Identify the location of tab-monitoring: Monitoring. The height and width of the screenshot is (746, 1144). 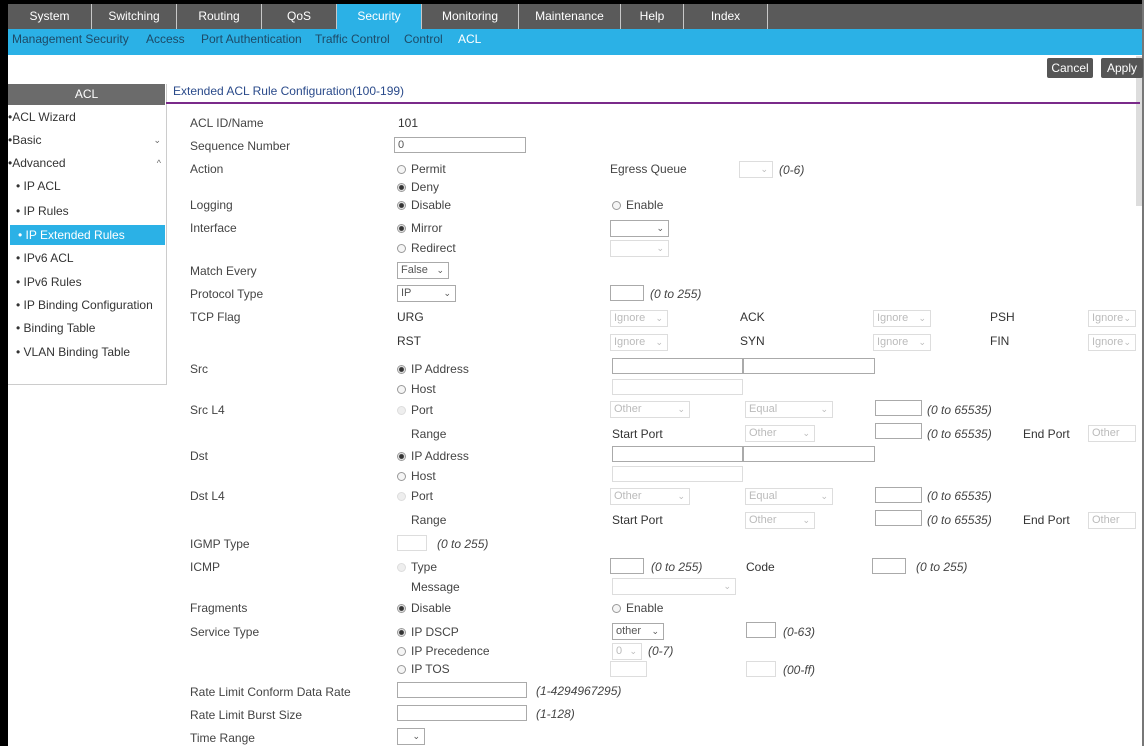
(470, 16).